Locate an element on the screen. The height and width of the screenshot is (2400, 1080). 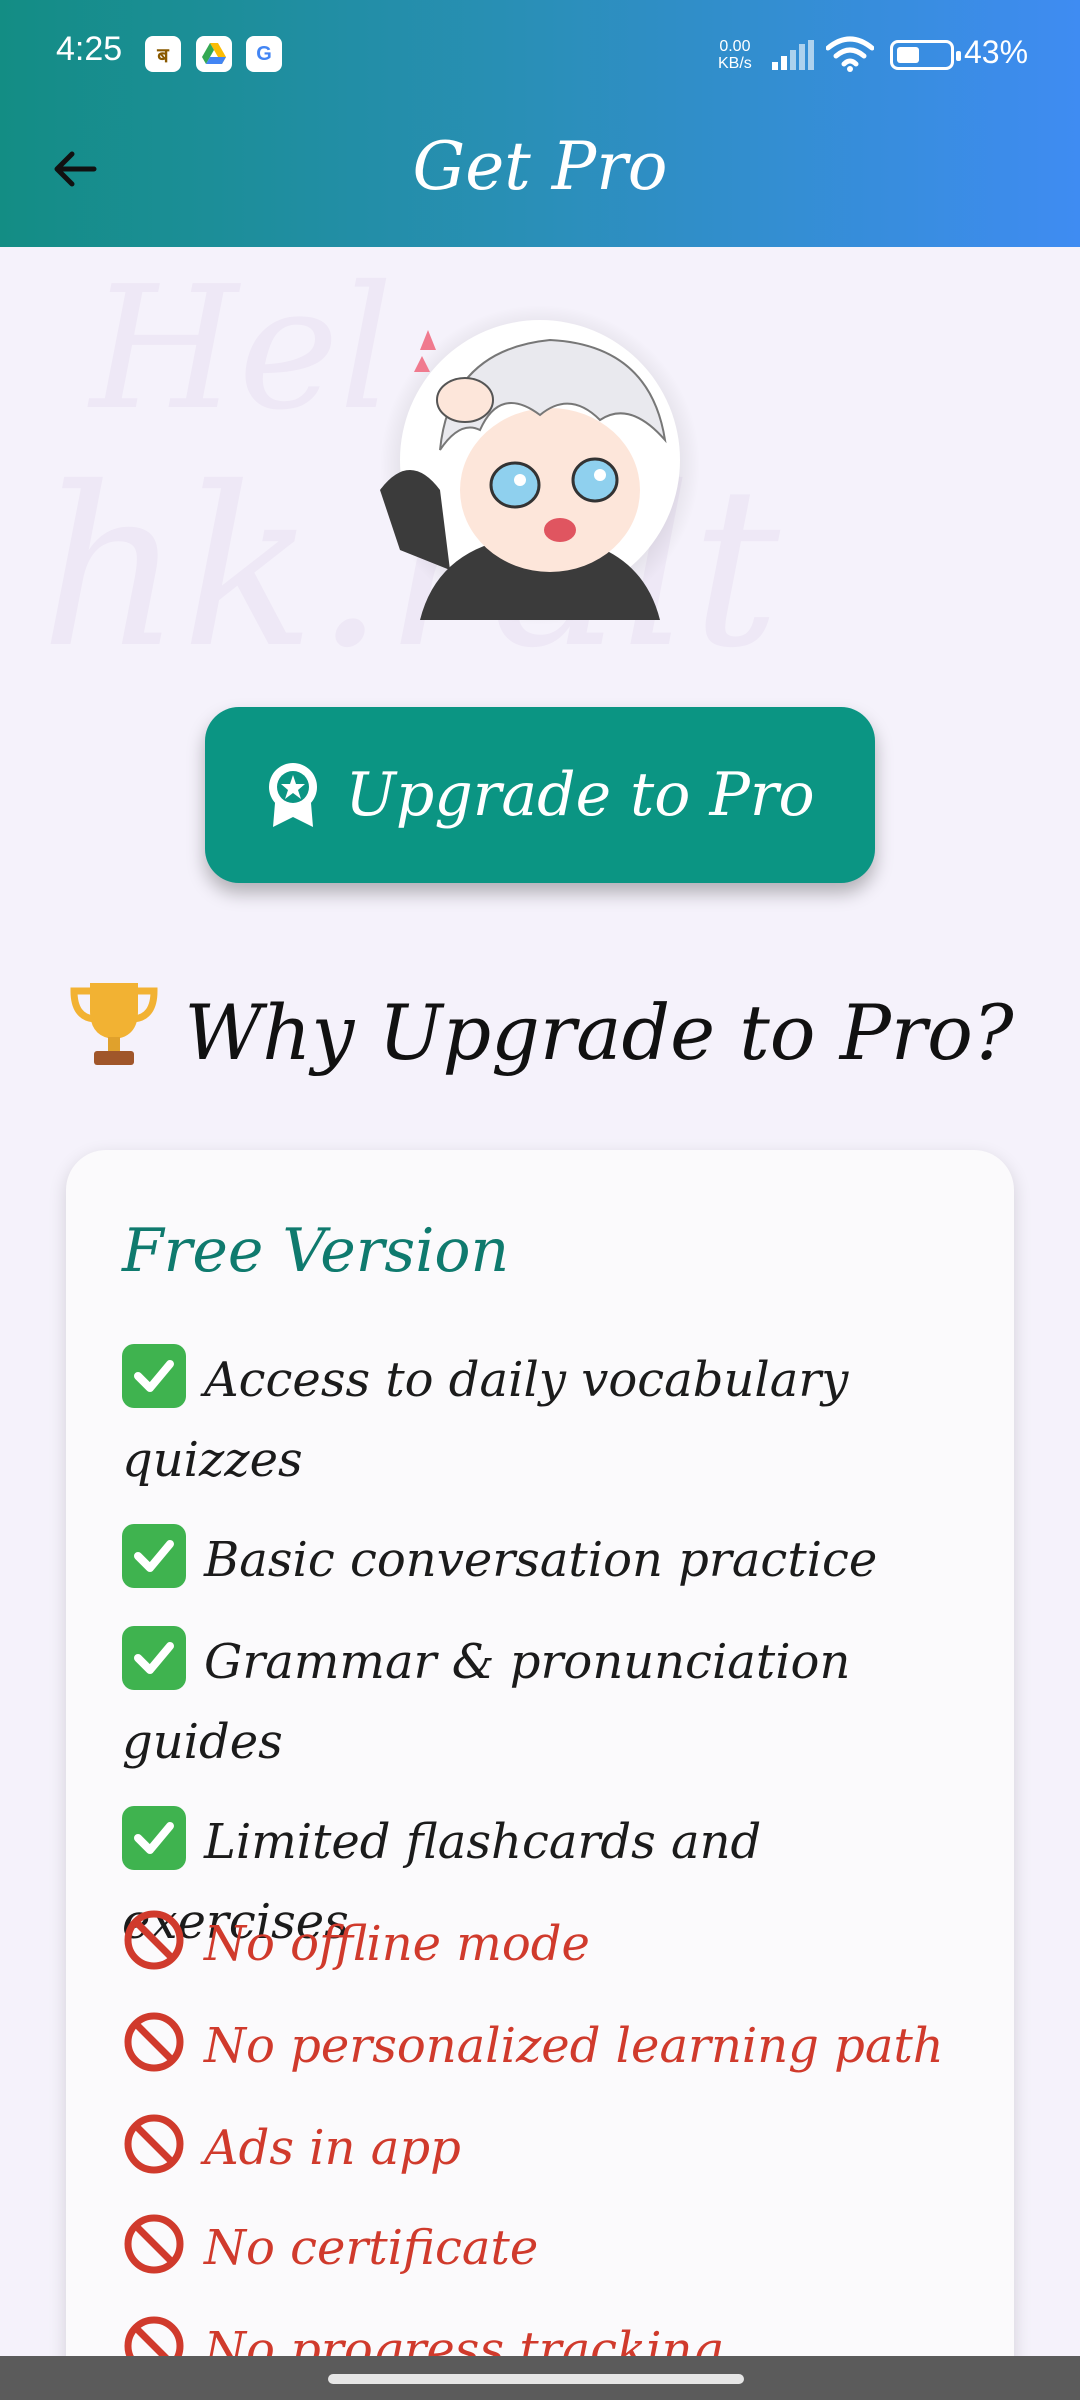
feature-label: Grammar & pronunciation guides is located at coordinates (486, 1702).